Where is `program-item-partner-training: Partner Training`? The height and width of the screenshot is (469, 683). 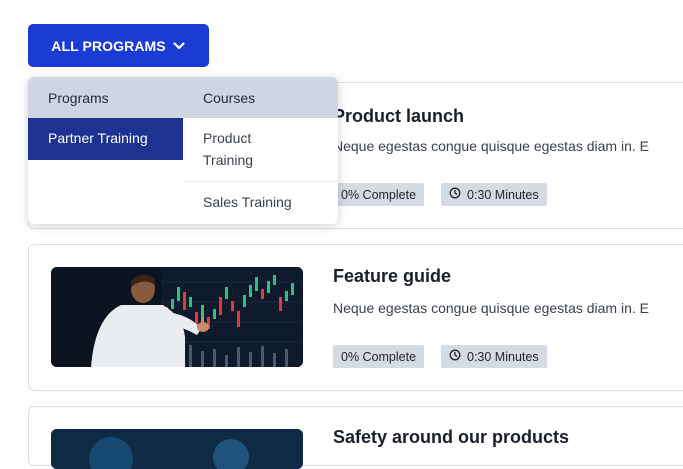 program-item-partner-training: Partner Training is located at coordinates (105, 139).